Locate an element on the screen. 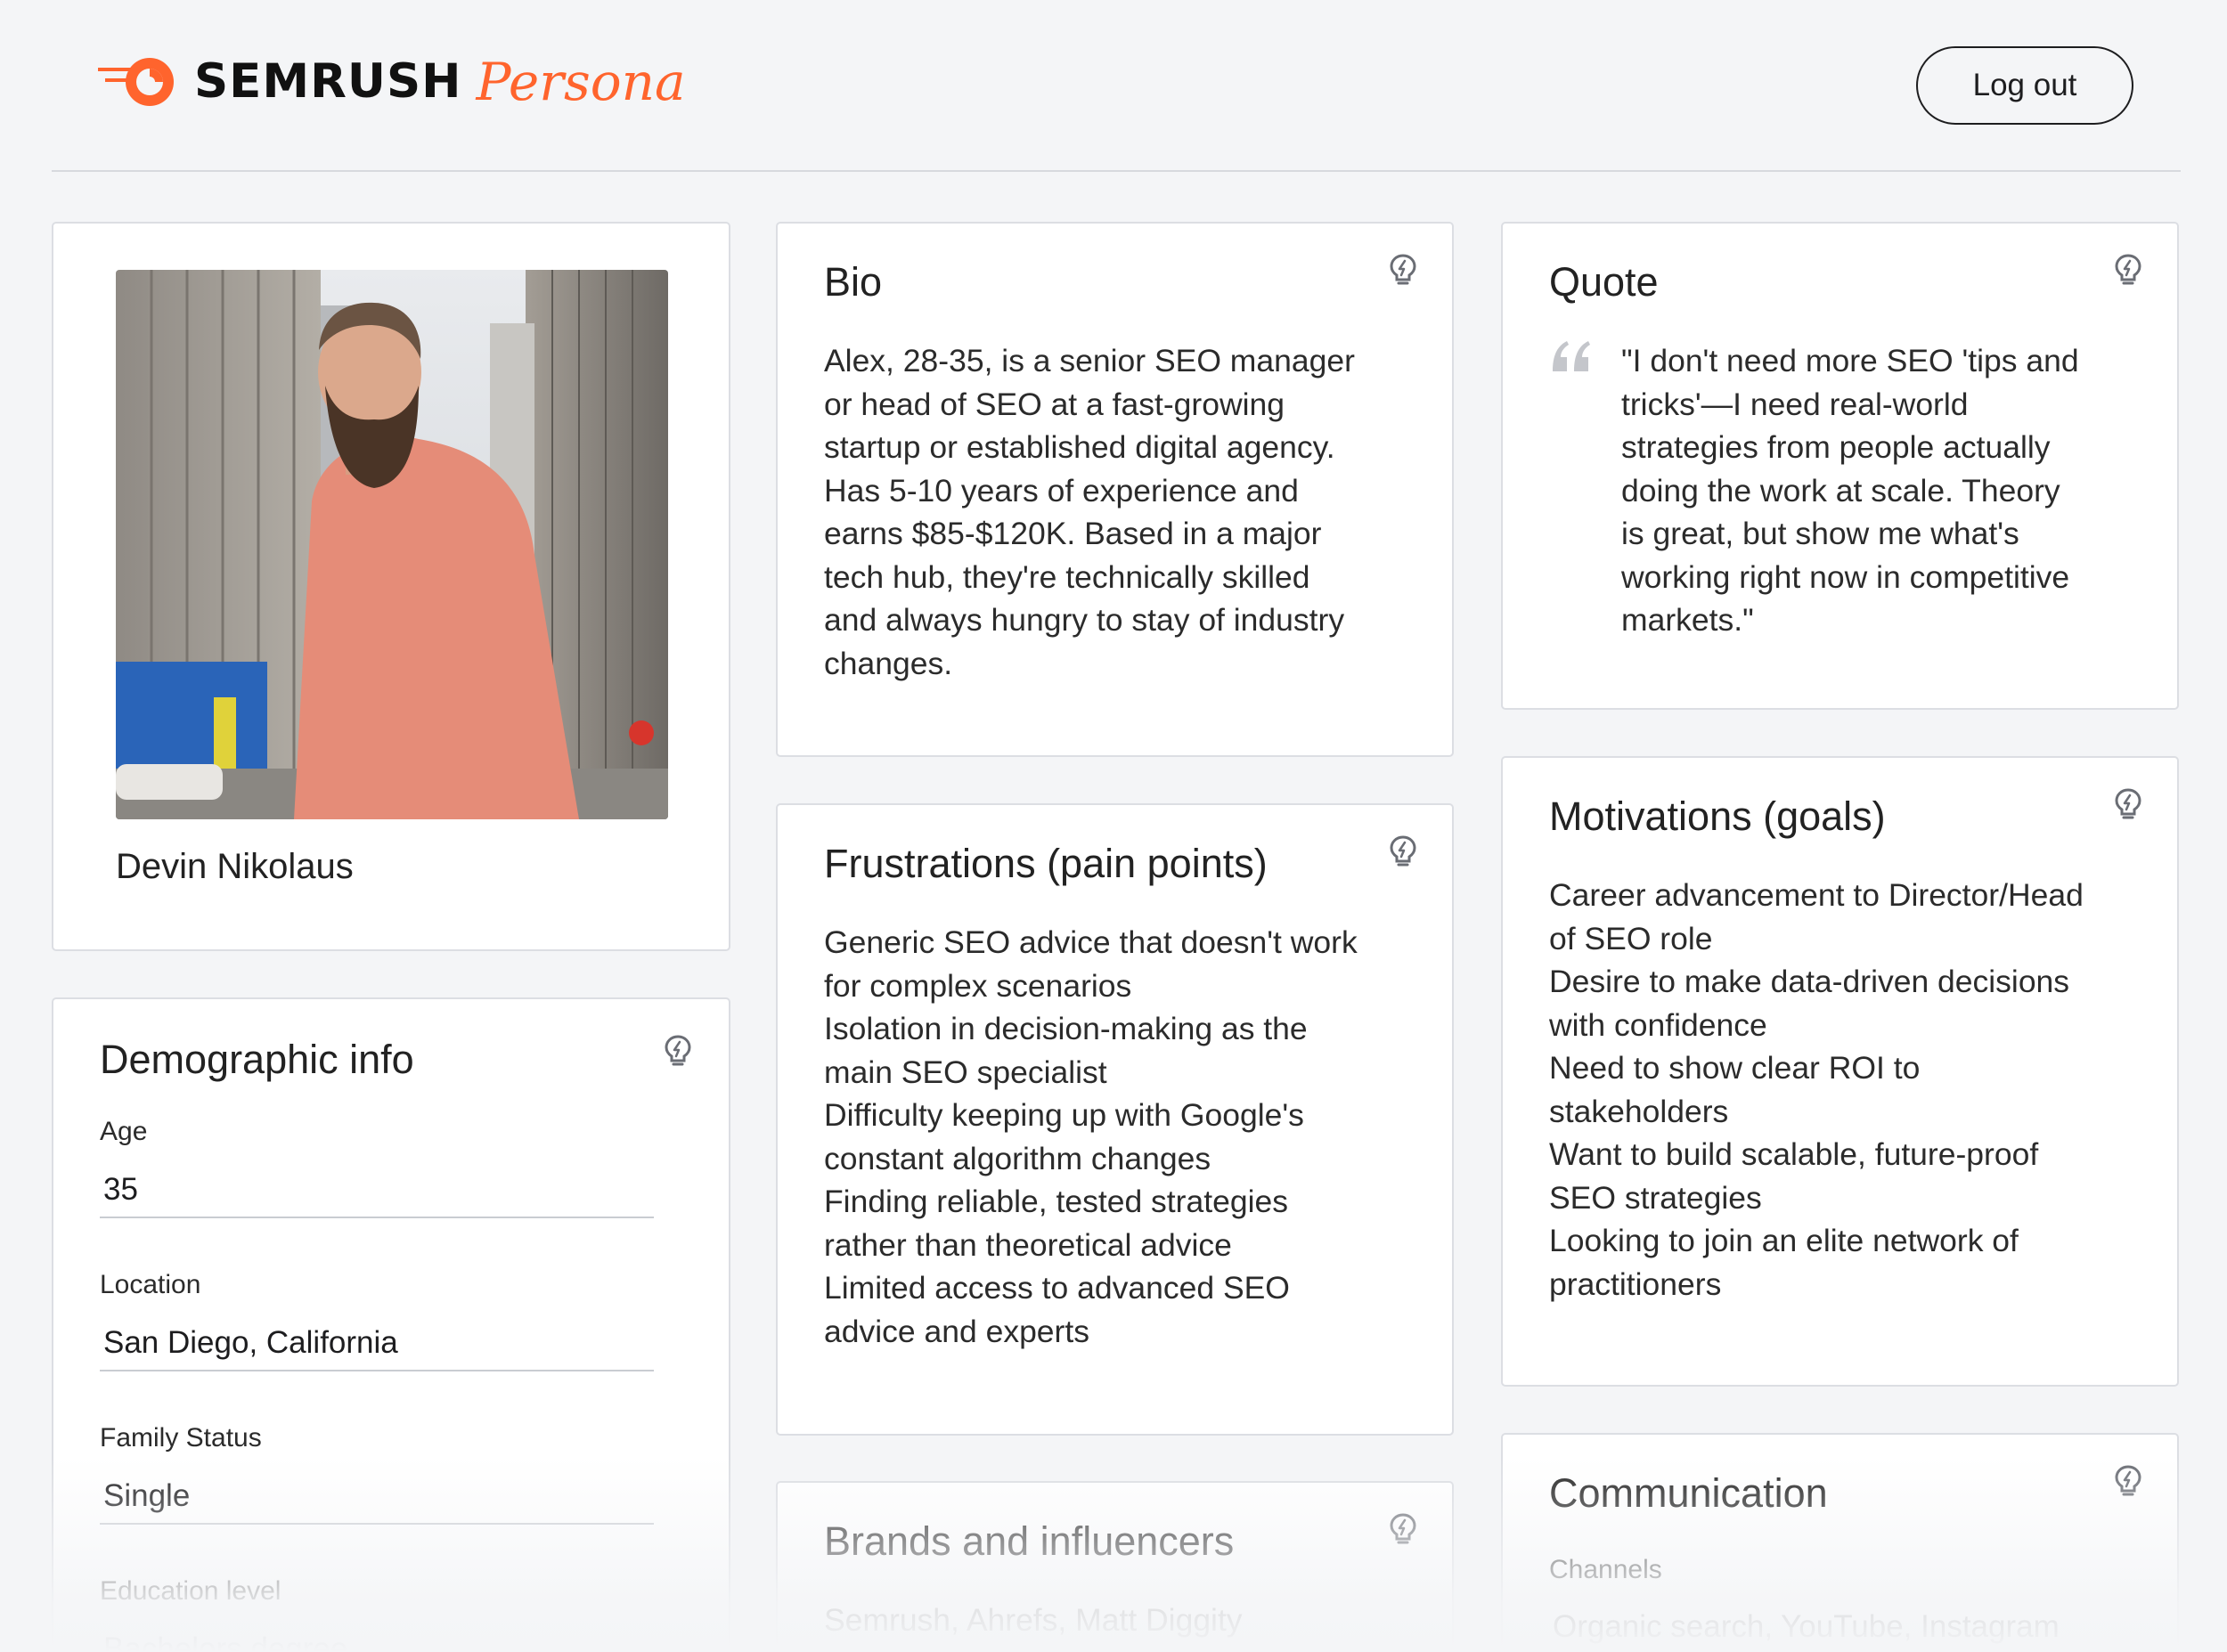 The height and width of the screenshot is (1652, 2227). quote-line: markets." is located at coordinates (1687, 620).